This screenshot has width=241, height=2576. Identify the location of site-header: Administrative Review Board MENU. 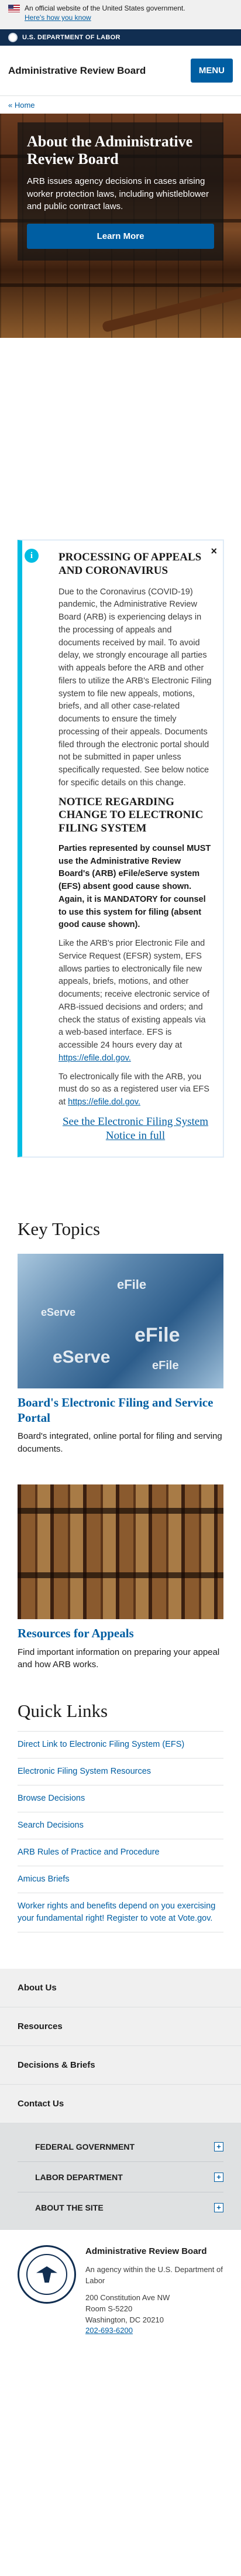
(120, 71).